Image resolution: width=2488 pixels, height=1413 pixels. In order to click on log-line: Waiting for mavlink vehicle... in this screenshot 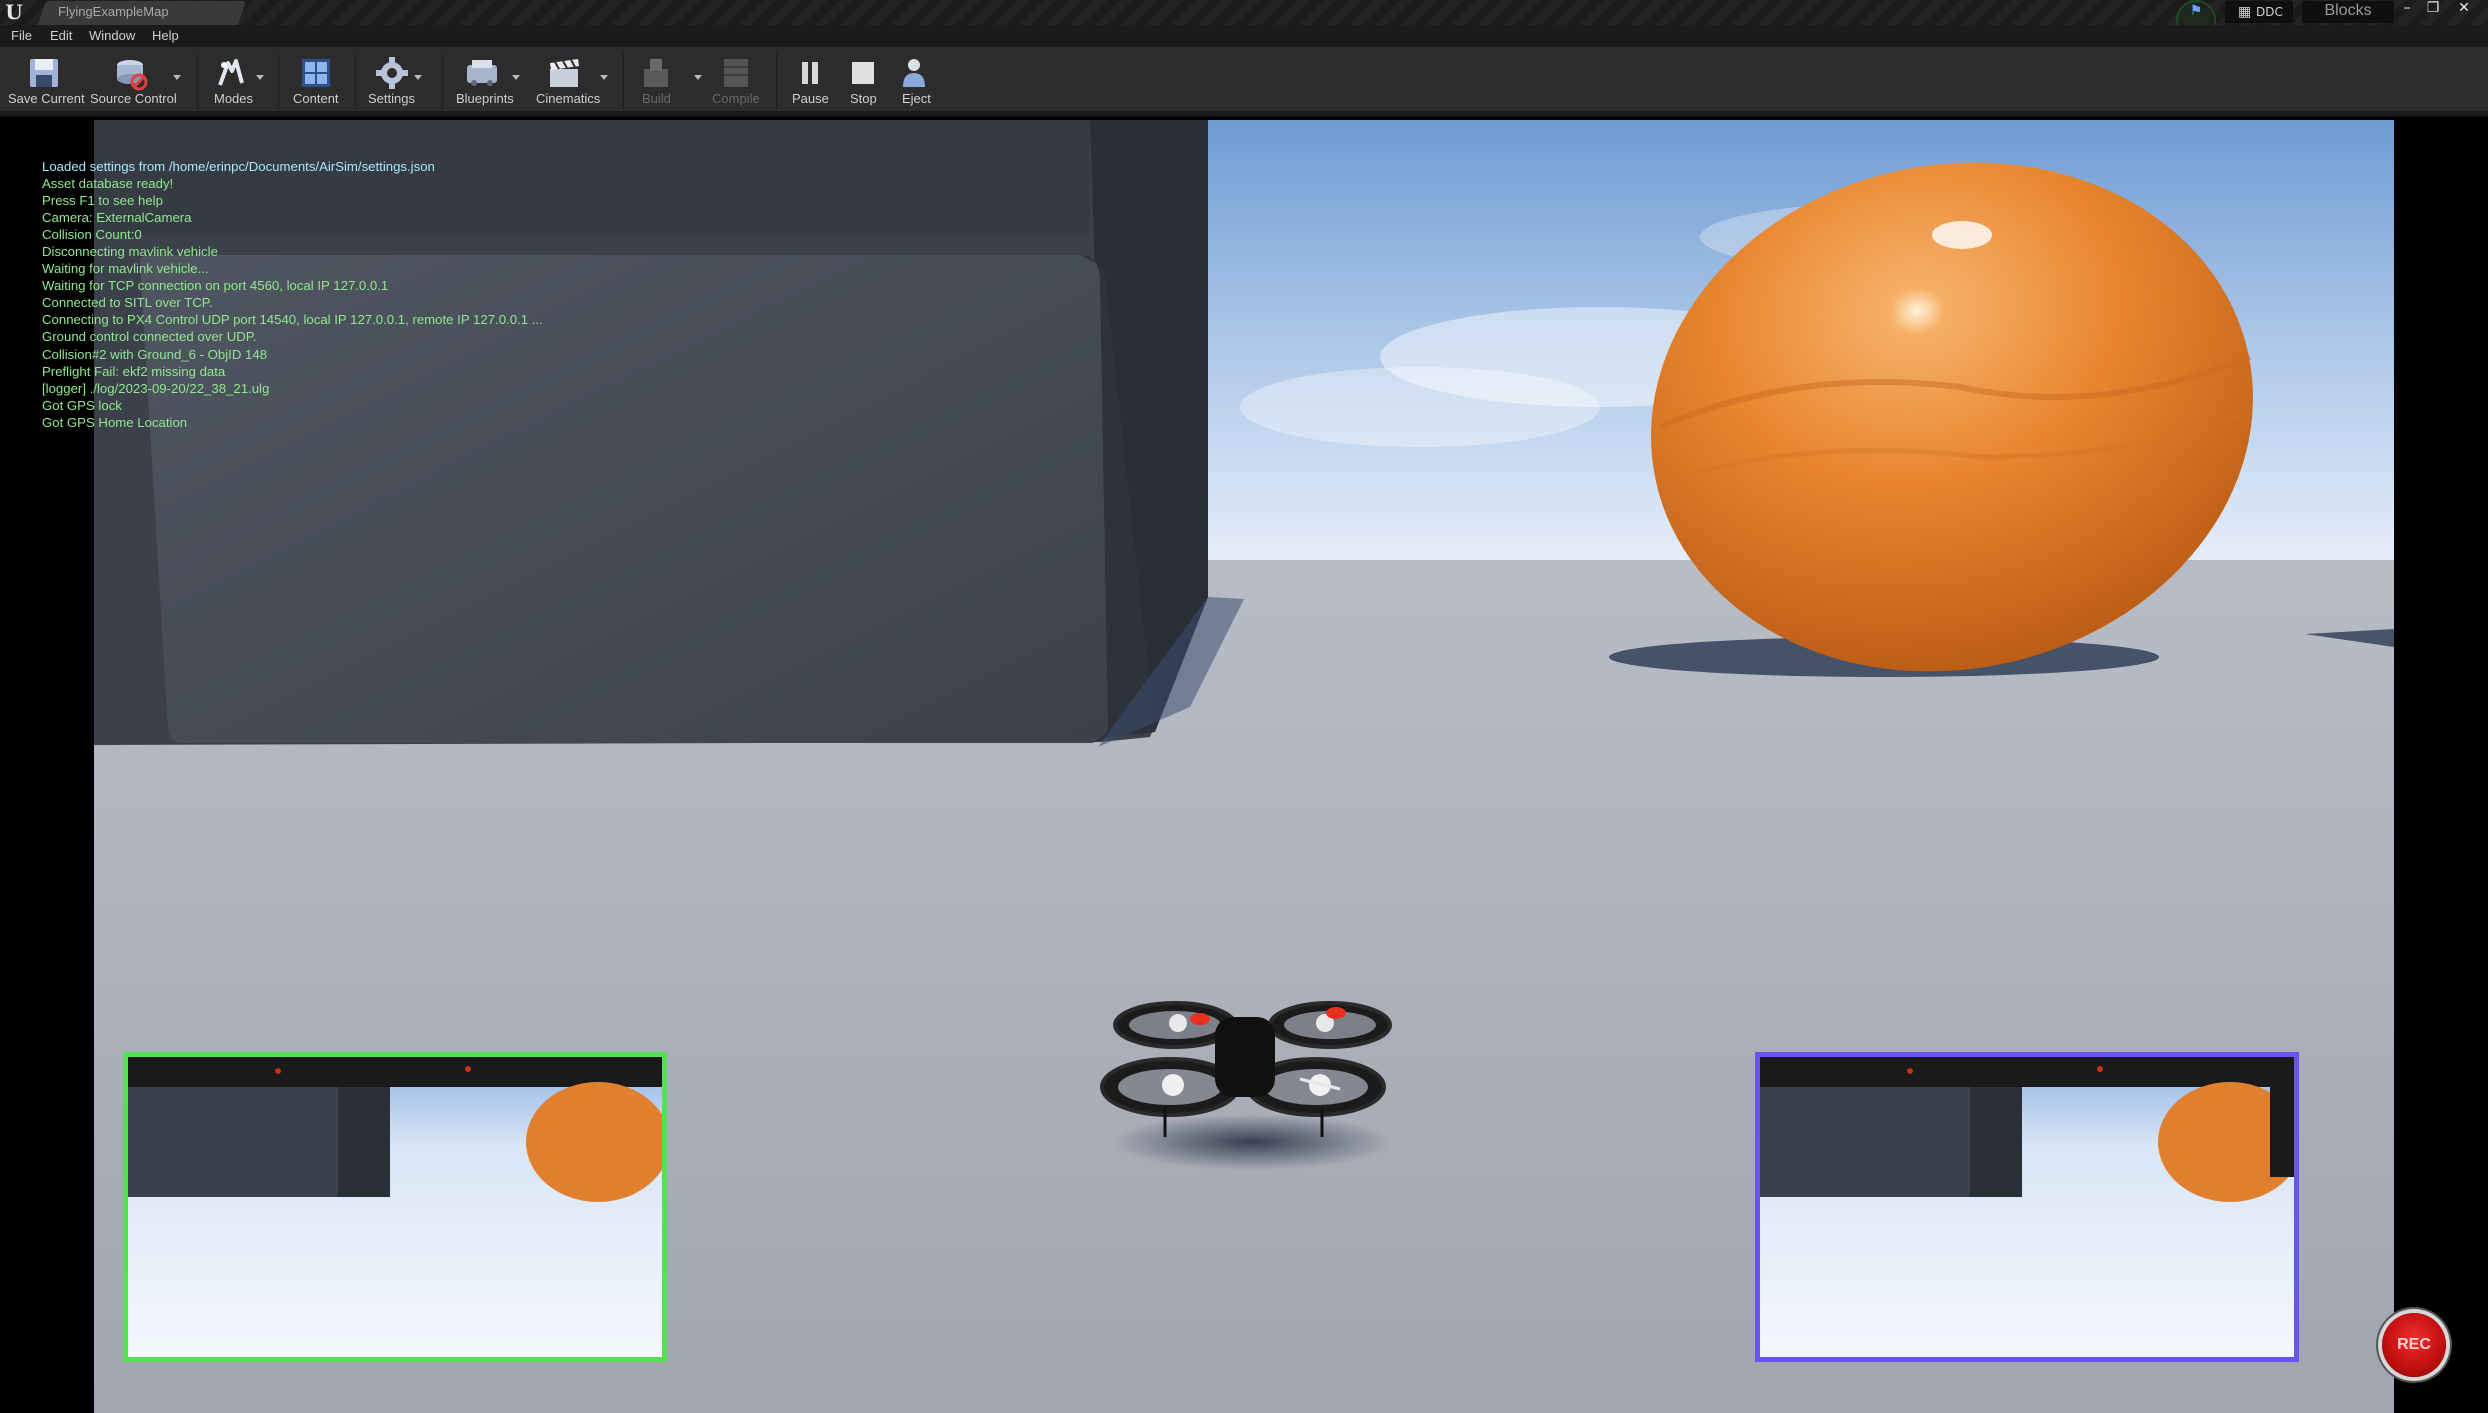, I will do `click(125, 269)`.